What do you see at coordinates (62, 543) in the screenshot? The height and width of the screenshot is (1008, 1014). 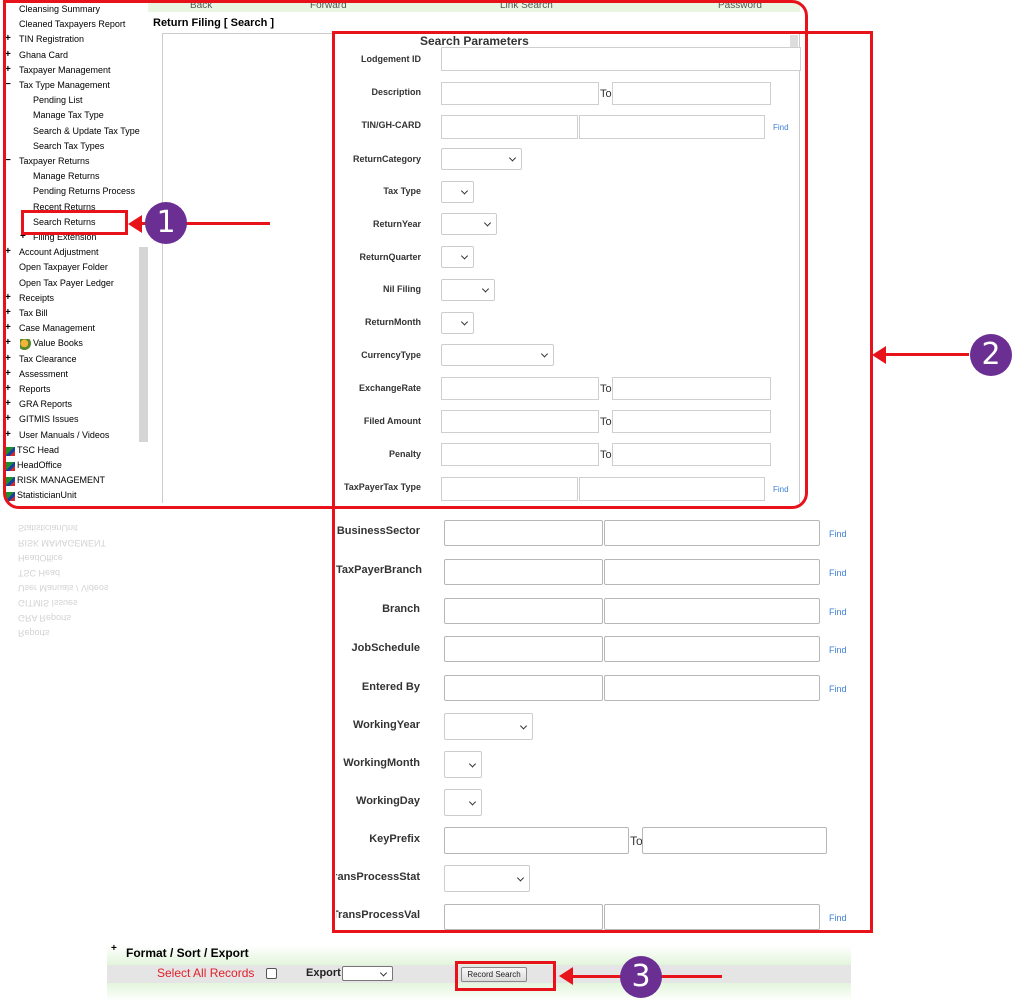 I see `reflection-text: RISK MANAGEMENT` at bounding box center [62, 543].